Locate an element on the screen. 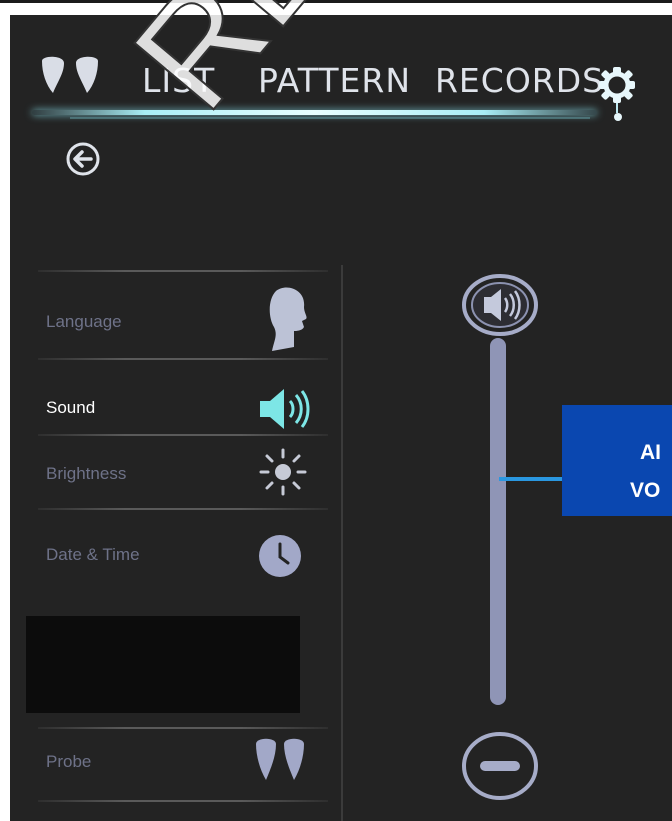 The image size is (672, 821). blank-panel is located at coordinates (163, 664).